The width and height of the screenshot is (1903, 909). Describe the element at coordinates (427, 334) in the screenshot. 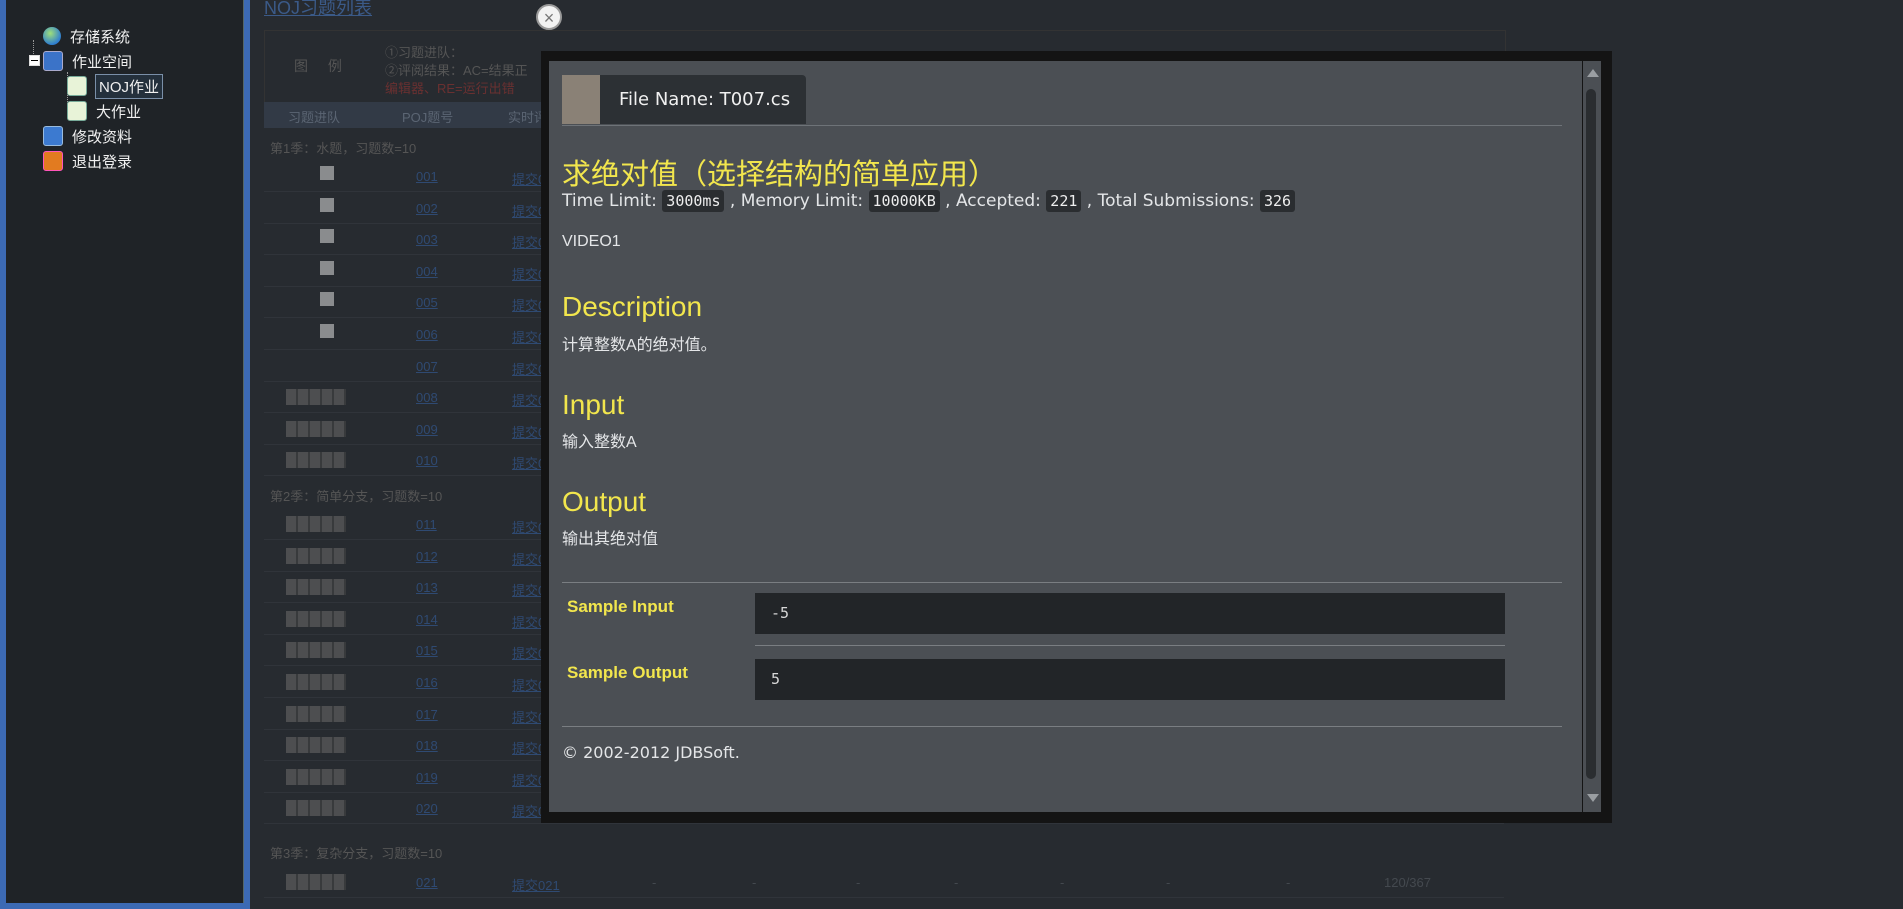

I see `problem-number: 006` at that location.